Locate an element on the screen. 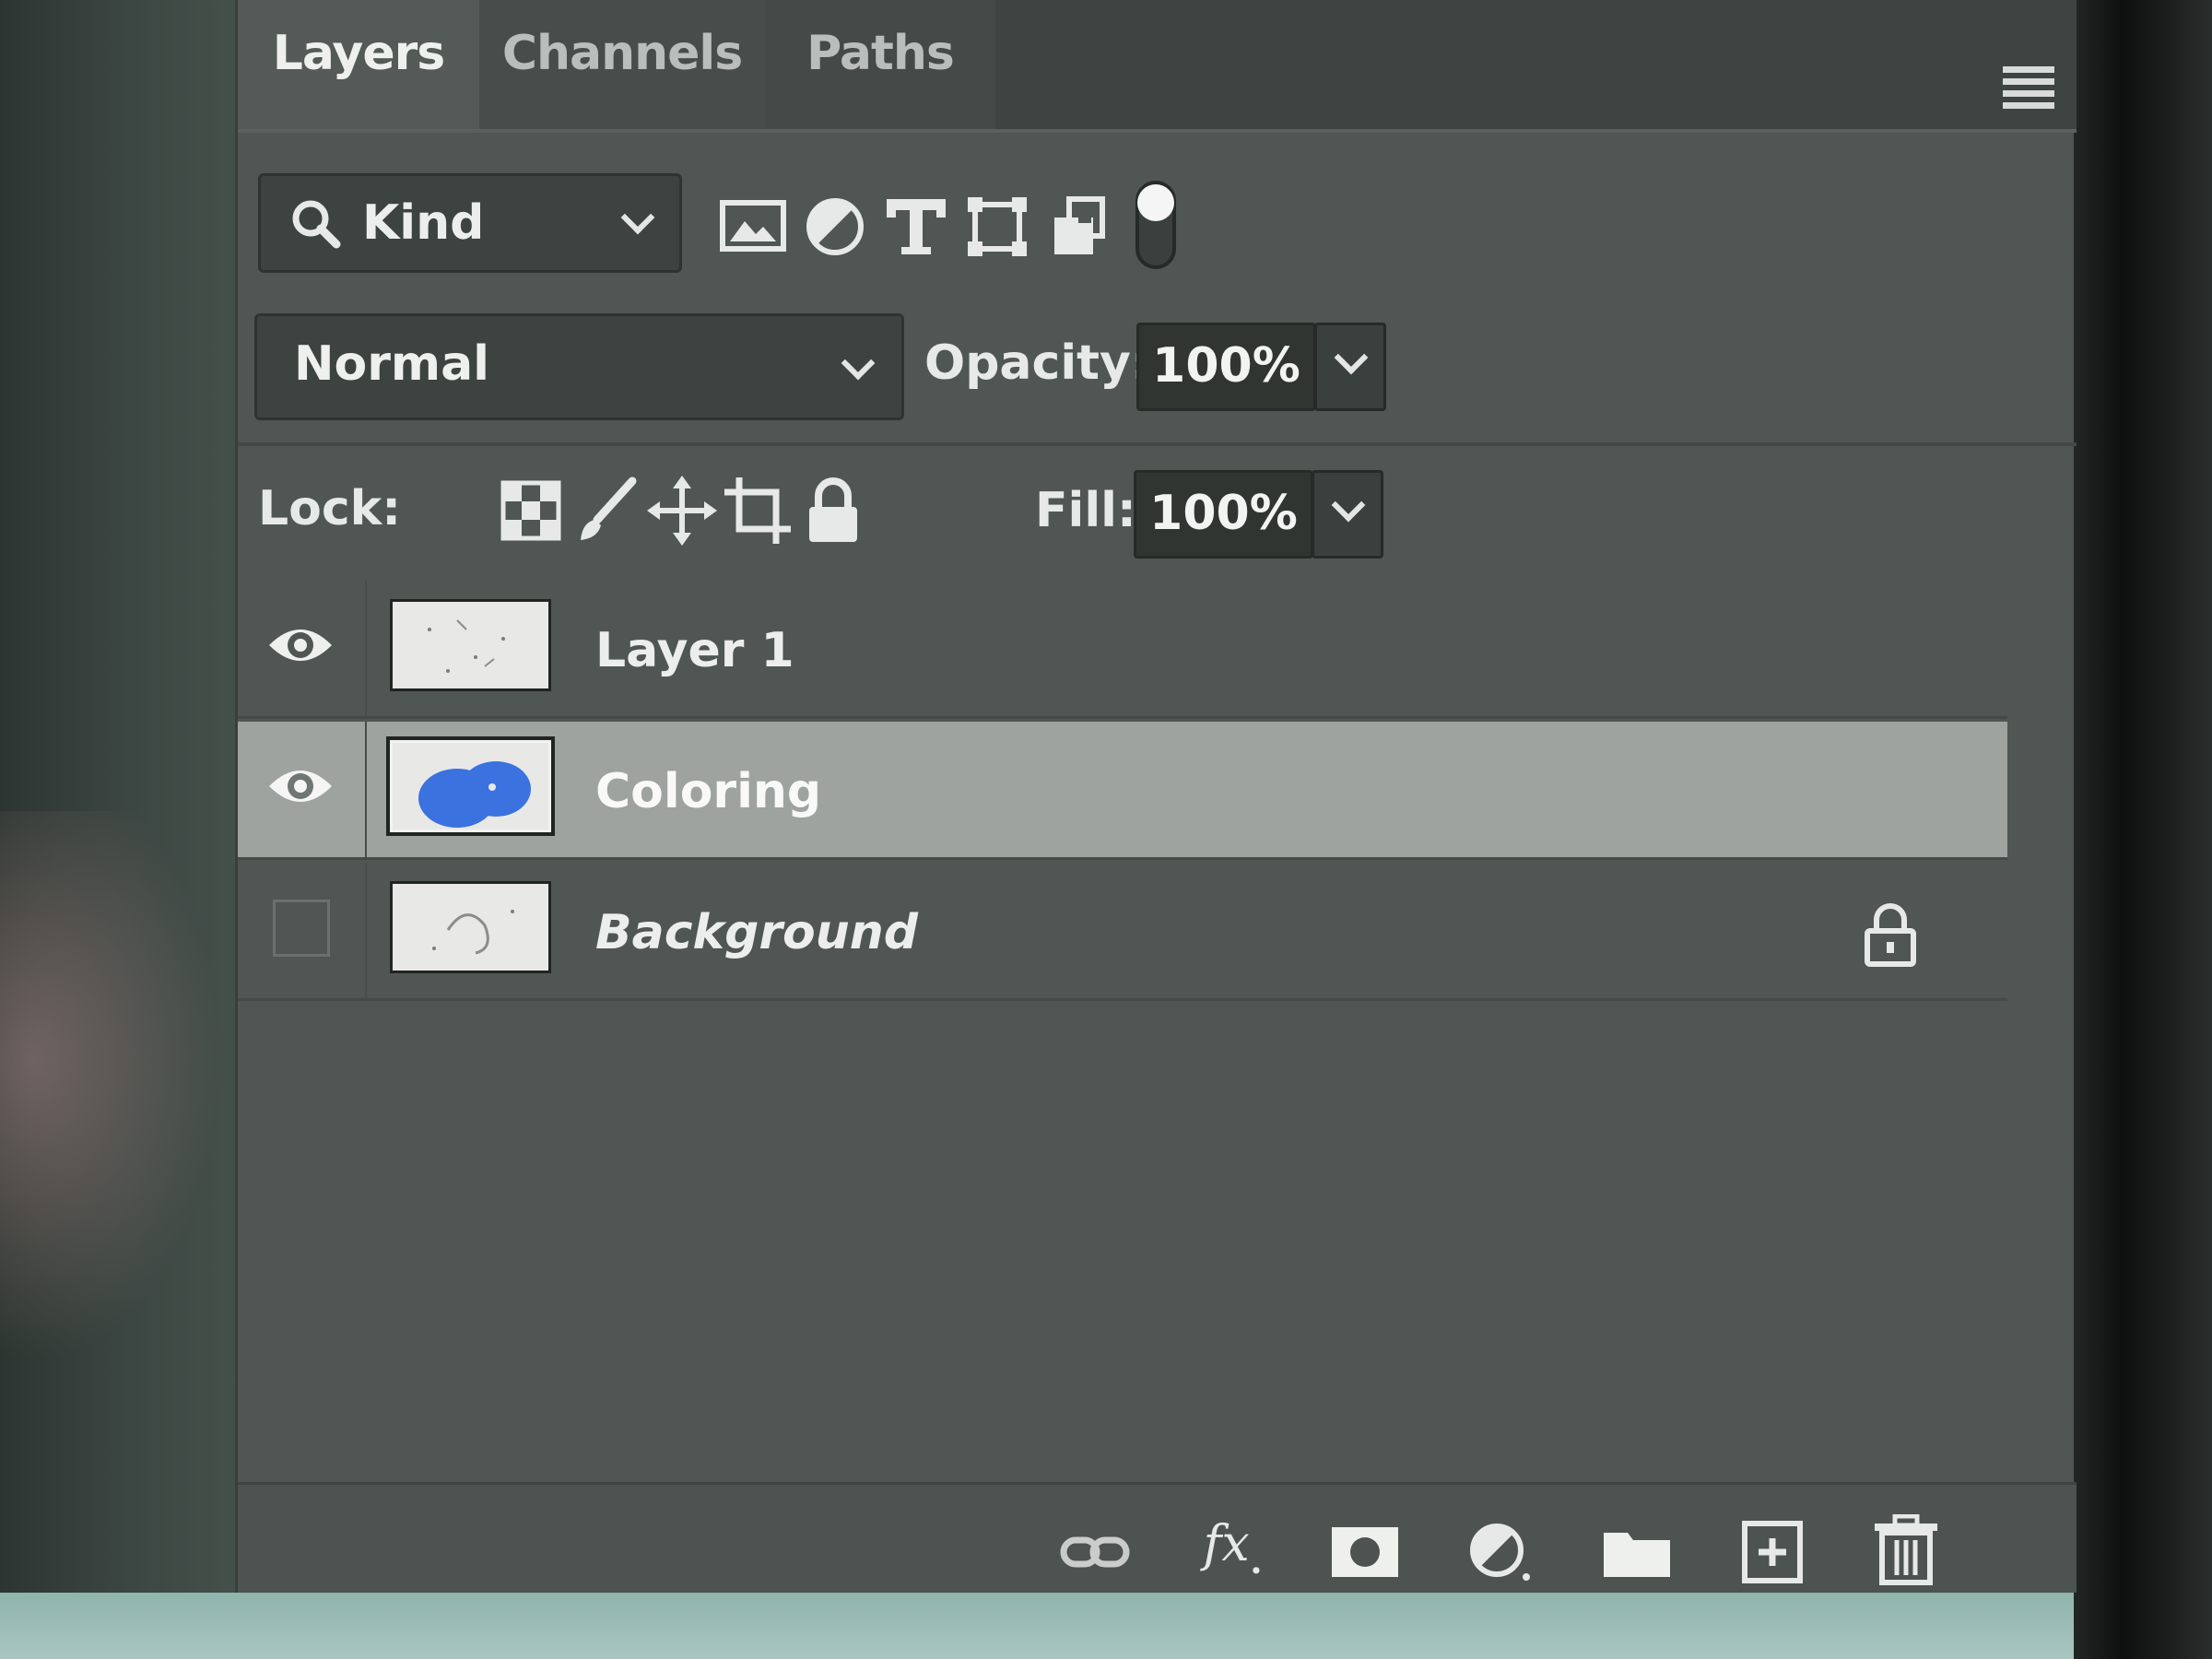 This screenshot has width=2212, height=1659. fx-icon: fx is located at coordinates (1231, 1544).